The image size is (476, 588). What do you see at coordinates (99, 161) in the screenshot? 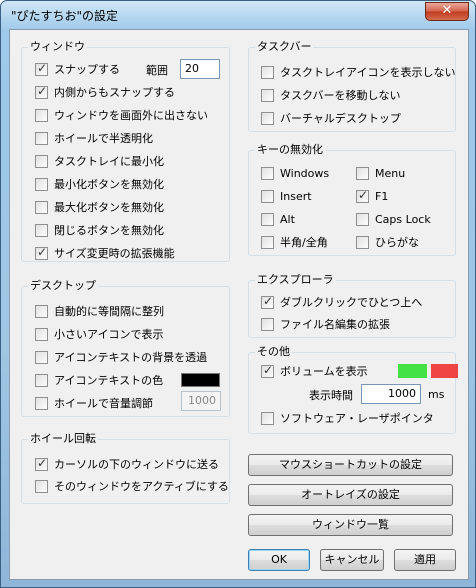
I see `minimize-to-tray-checkbox: タスクトレイに最小化` at bounding box center [99, 161].